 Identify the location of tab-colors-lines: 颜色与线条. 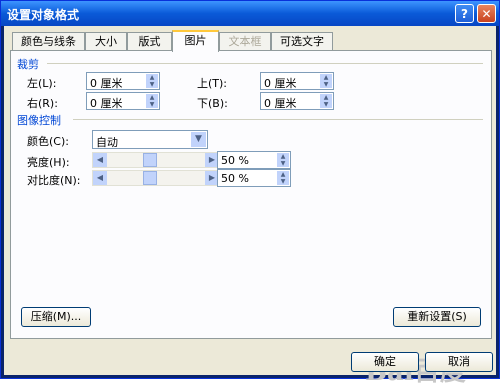
(48, 41).